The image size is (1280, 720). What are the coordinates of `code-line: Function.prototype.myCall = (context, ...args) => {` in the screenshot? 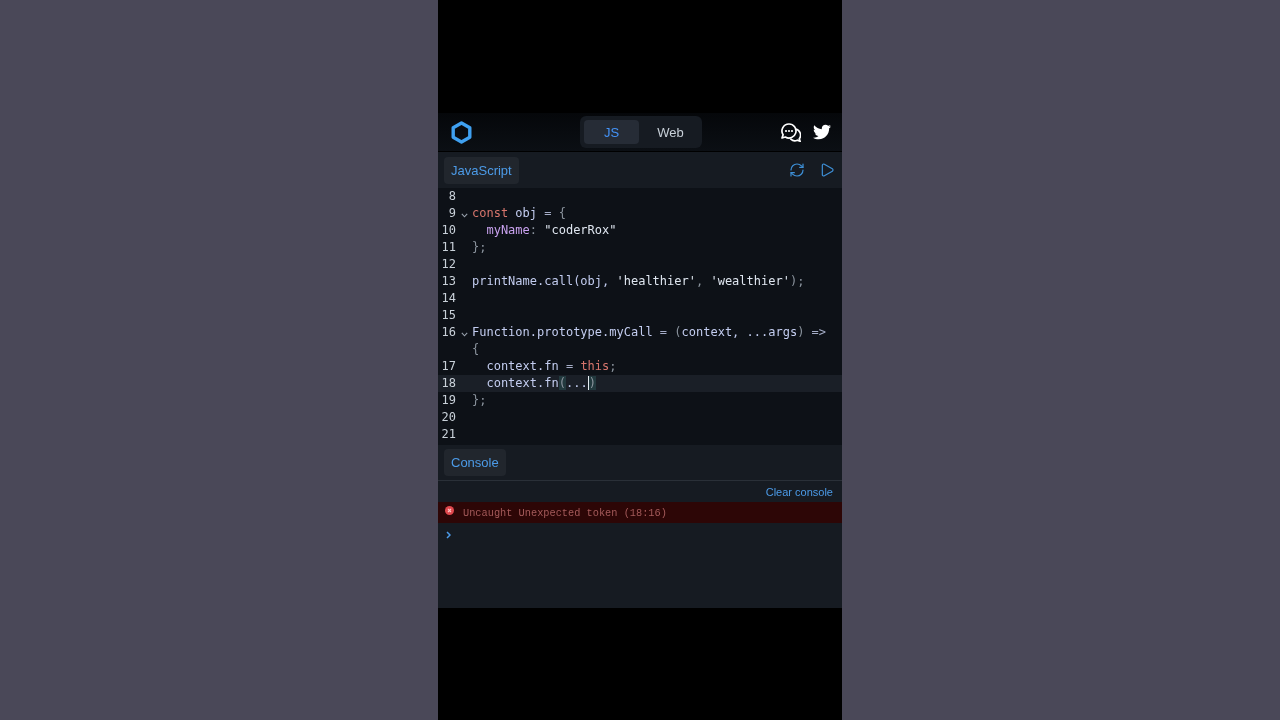 It's located at (649, 341).